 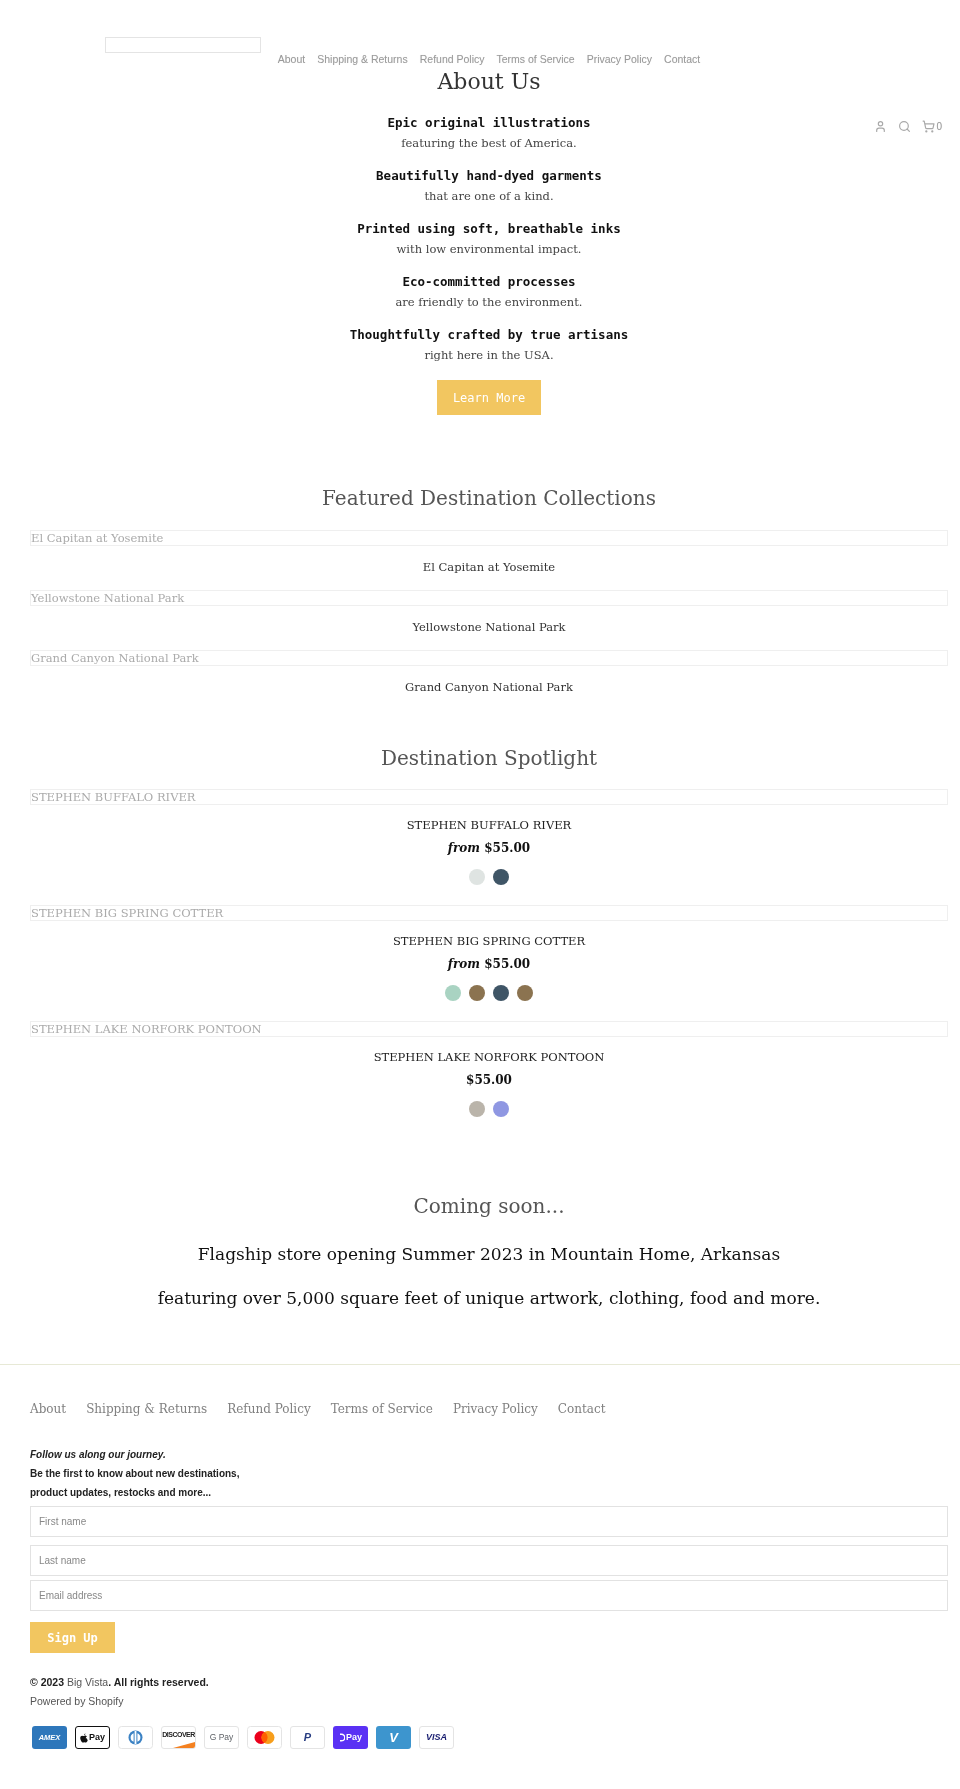 What do you see at coordinates (183, 45) in the screenshot?
I see `logo-placeholder` at bounding box center [183, 45].